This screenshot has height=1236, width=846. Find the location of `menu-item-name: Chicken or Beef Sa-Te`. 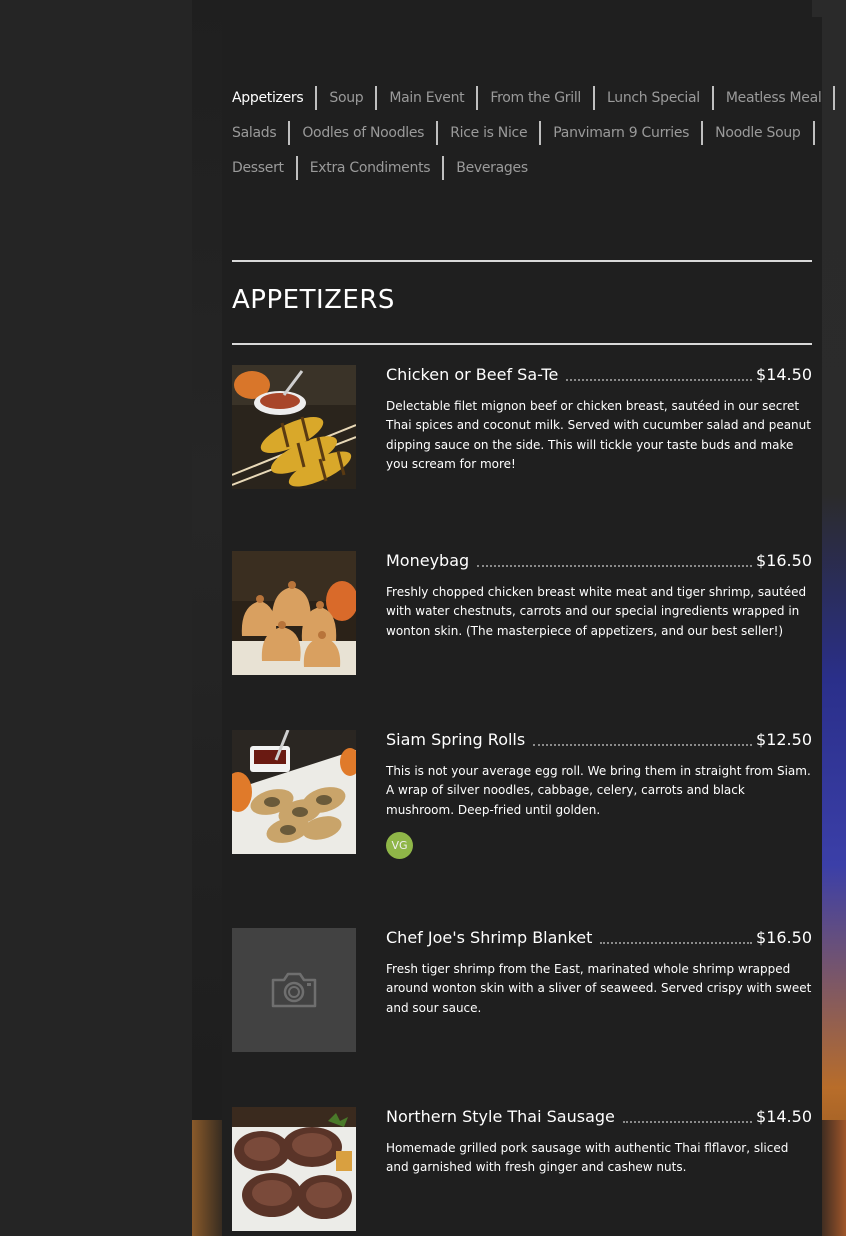

menu-item-name: Chicken or Beef Sa-Te is located at coordinates (472, 374).